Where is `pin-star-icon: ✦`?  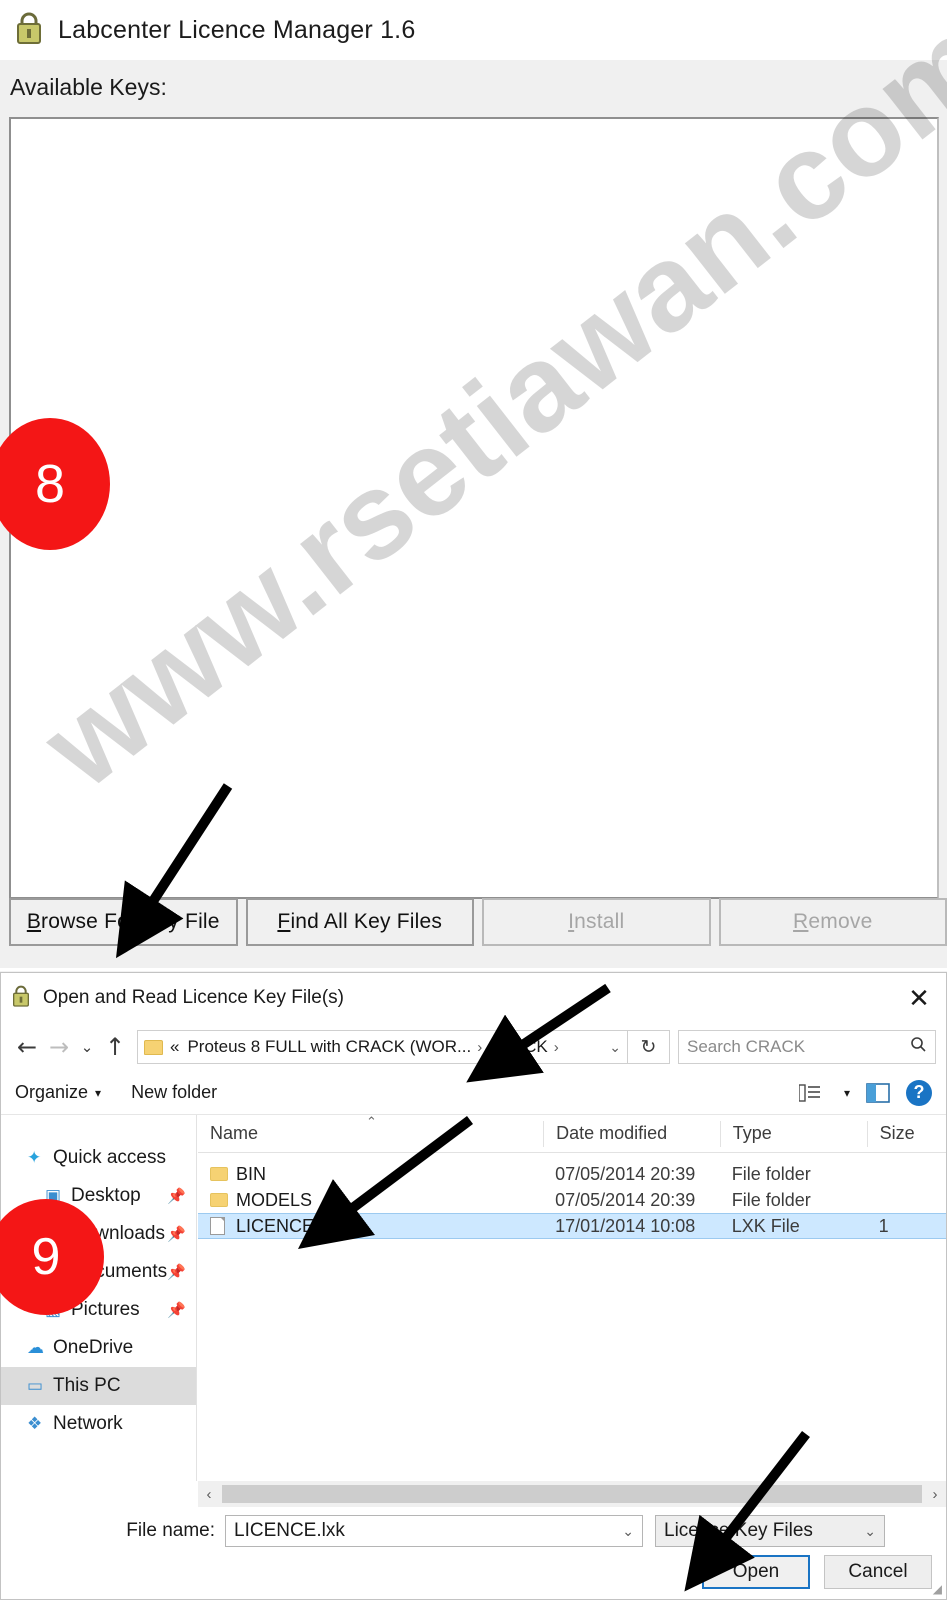 pin-star-icon: ✦ is located at coordinates (34, 1157).